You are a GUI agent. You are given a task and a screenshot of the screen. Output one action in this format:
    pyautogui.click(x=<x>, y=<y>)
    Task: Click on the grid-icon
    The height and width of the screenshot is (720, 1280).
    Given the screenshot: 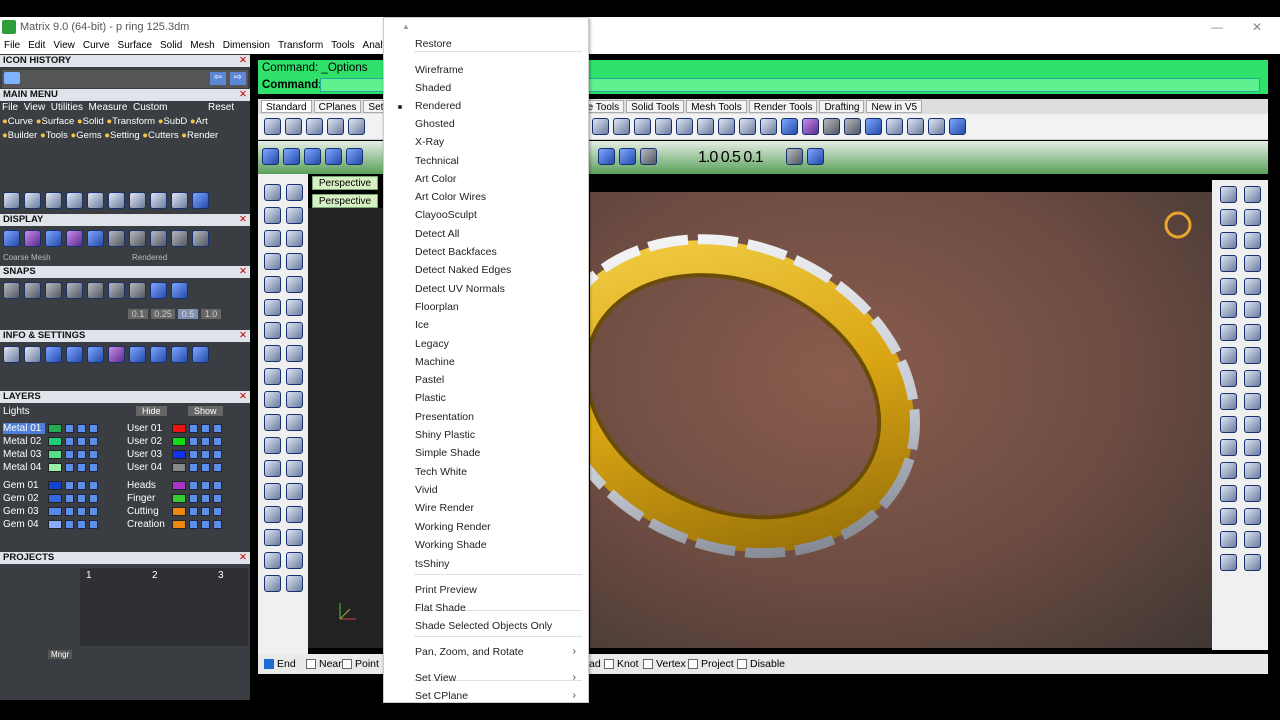 What is the action you would take?
    pyautogui.click(x=137, y=354)
    